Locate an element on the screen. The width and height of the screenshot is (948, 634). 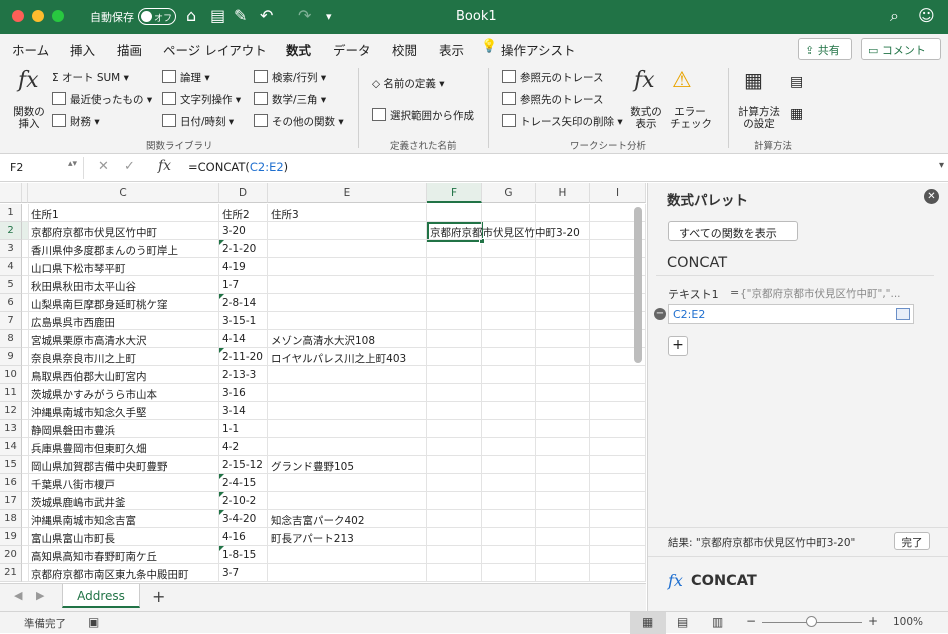
financial-button: 財務 ▾ is located at coordinates (76, 121).